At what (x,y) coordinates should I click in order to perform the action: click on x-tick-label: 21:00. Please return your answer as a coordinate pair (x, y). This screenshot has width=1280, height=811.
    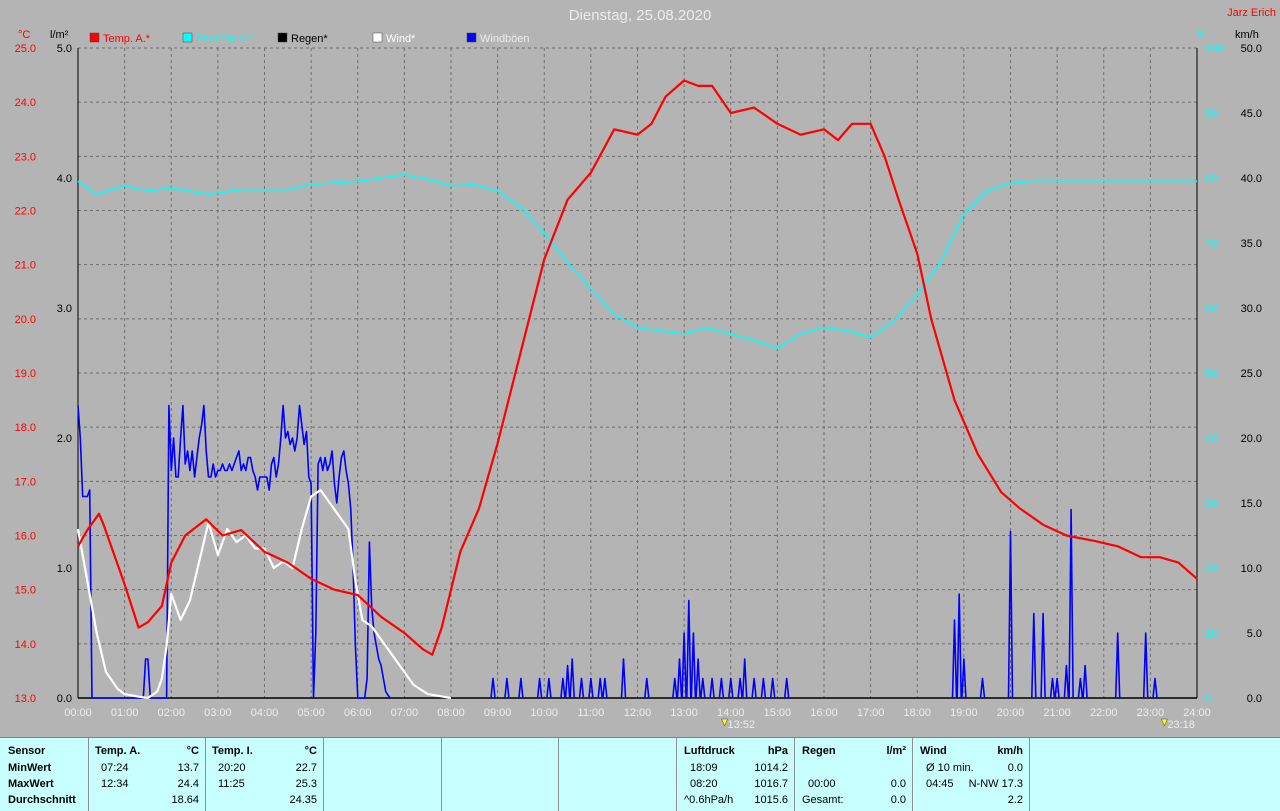
    Looking at the image, I should click on (1057, 713).